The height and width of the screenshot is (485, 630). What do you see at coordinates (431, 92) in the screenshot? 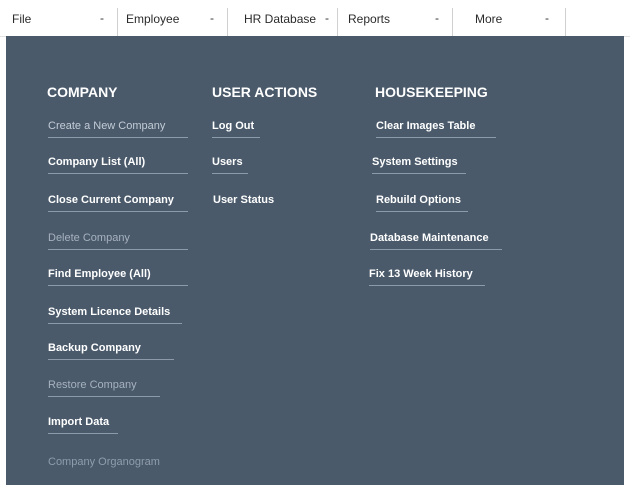
I see `housekeeping-heading: HOUSEKEEPING` at bounding box center [431, 92].